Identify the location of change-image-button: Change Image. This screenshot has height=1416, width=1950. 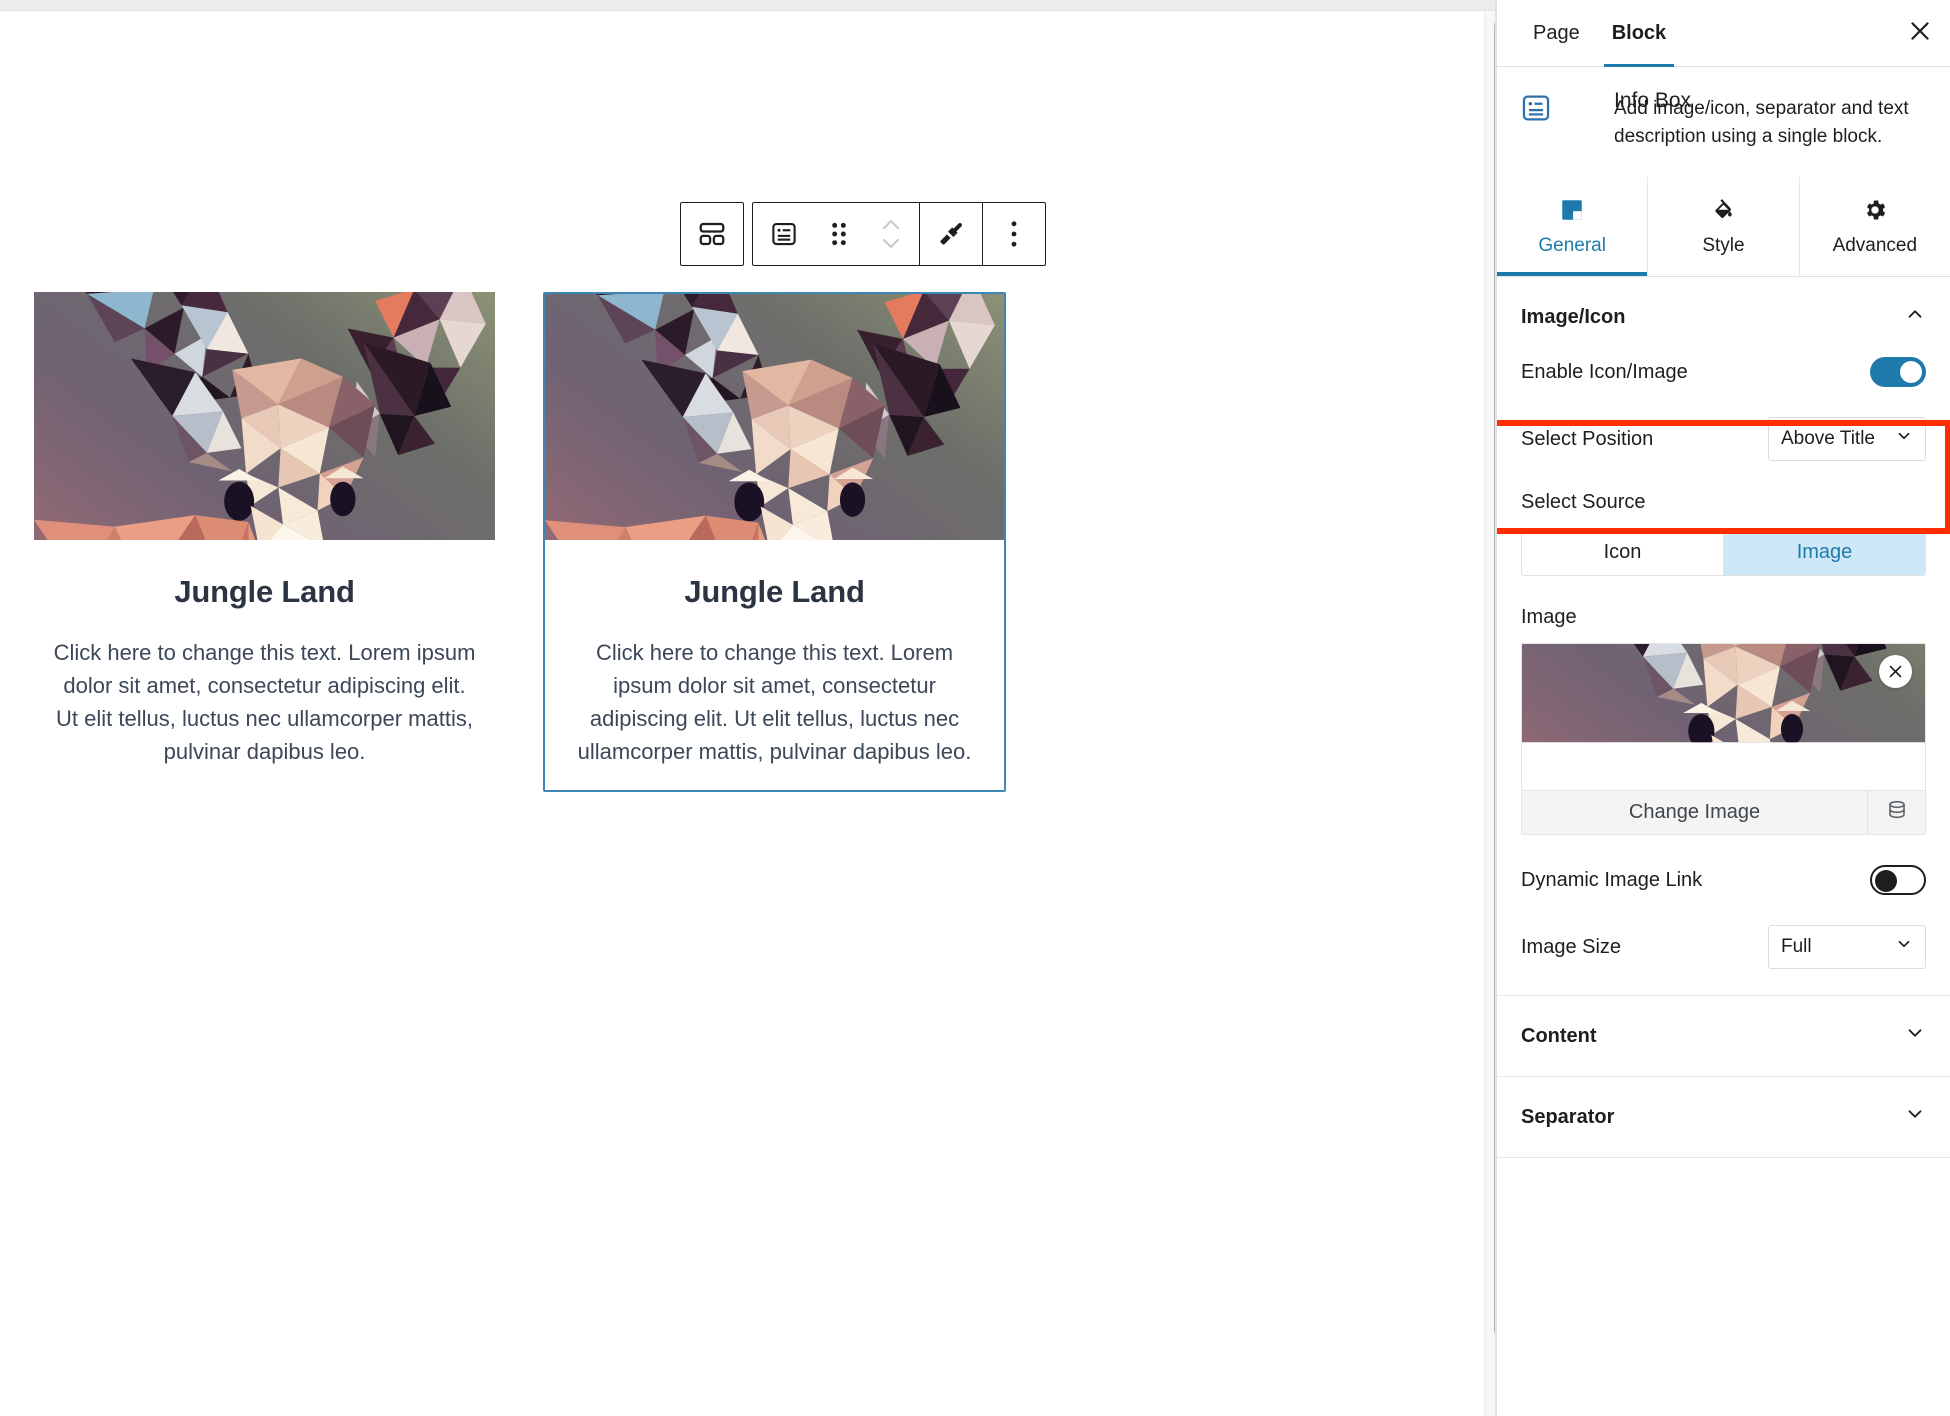
(1694, 812).